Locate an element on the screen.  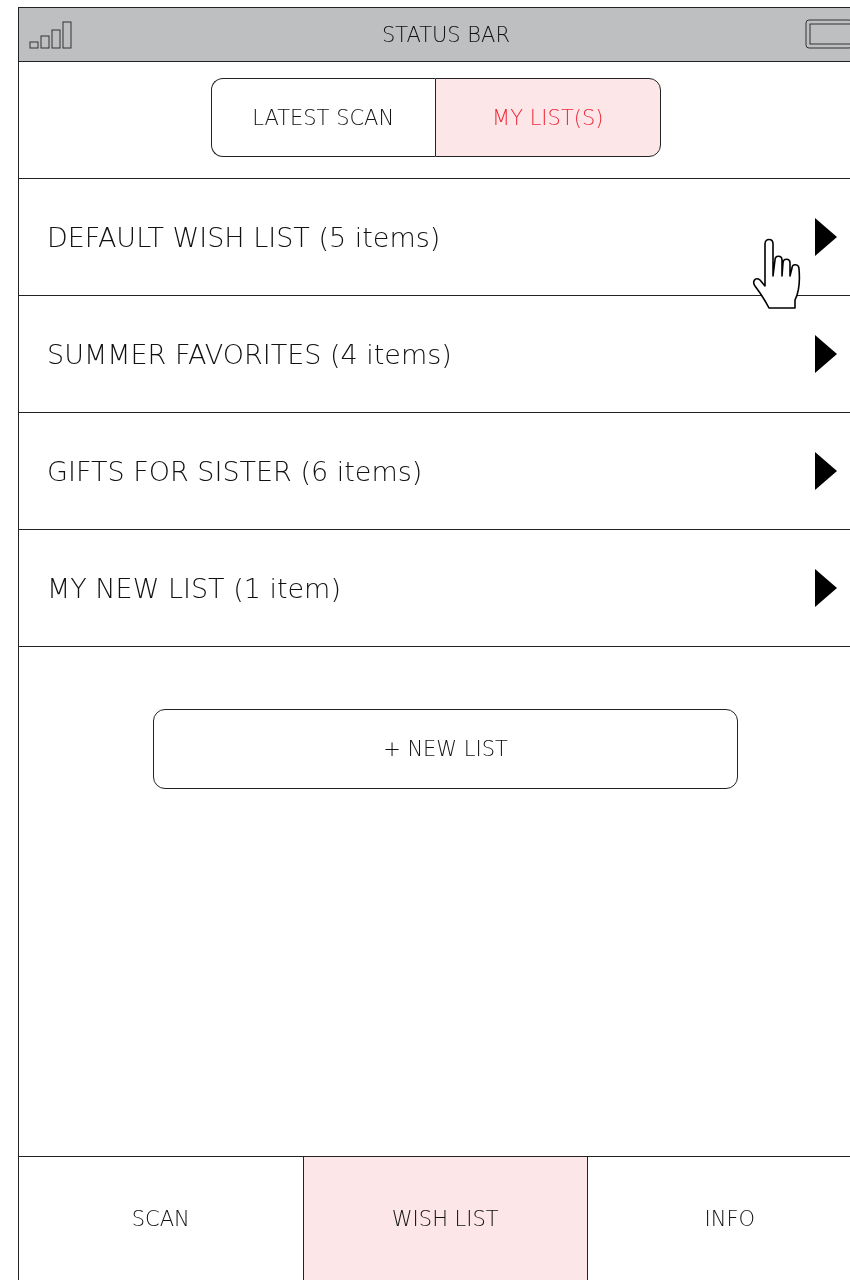
segment-tab: MY LIST(S) is located at coordinates (548, 117).